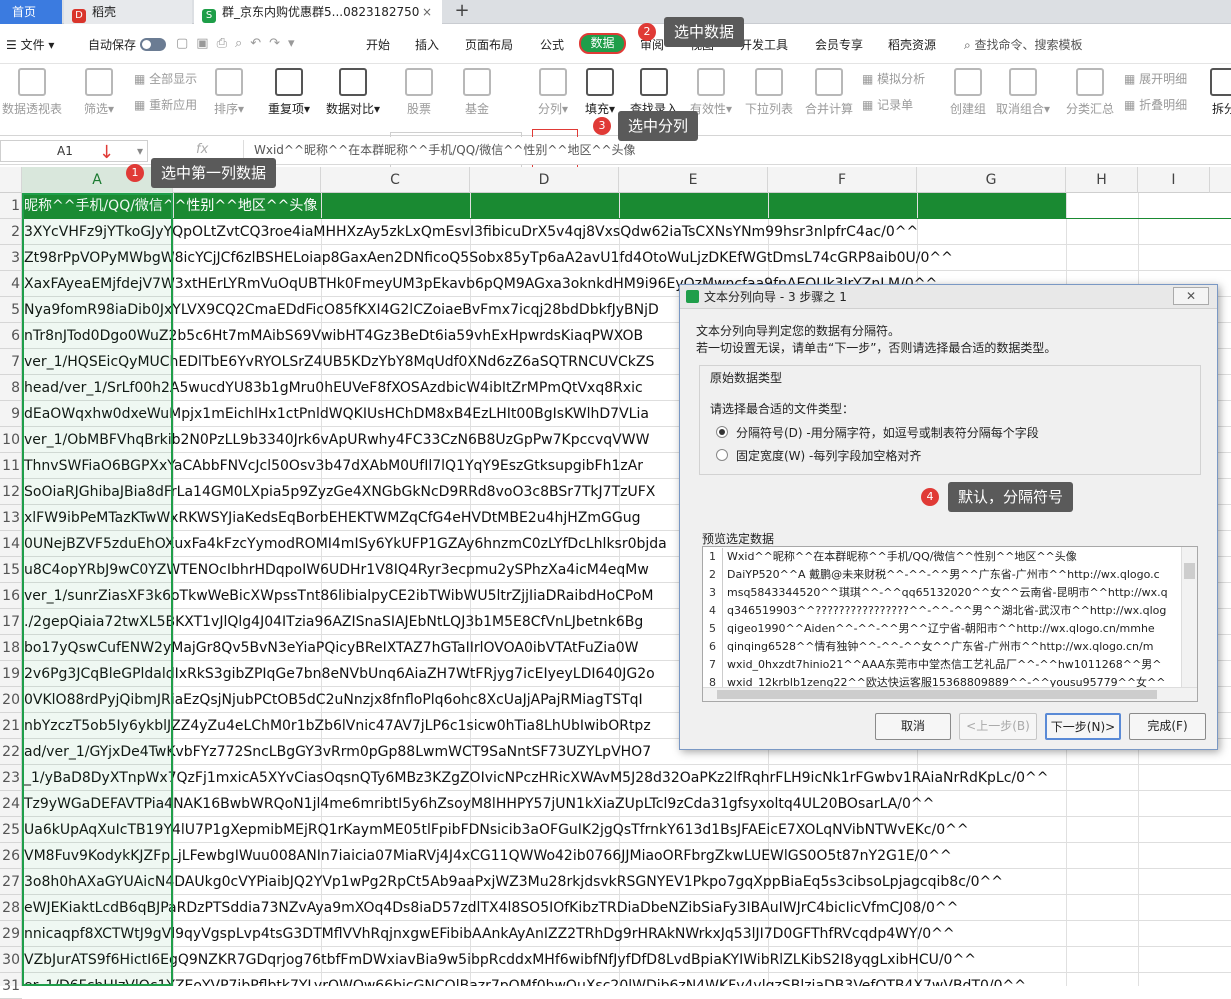  What do you see at coordinates (737, 151) in the screenshot?
I see `formula-input: Wxid^^昵称^^在本群昵称^^手机/QQ/微信^^性别^^地区^^头像` at bounding box center [737, 151].